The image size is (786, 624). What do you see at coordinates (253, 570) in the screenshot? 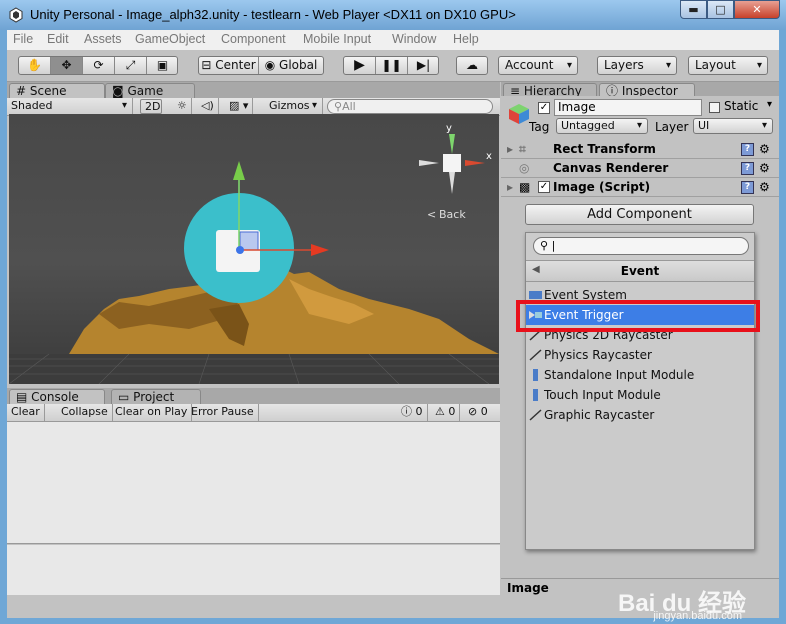
I see `console-detail-area` at bounding box center [253, 570].